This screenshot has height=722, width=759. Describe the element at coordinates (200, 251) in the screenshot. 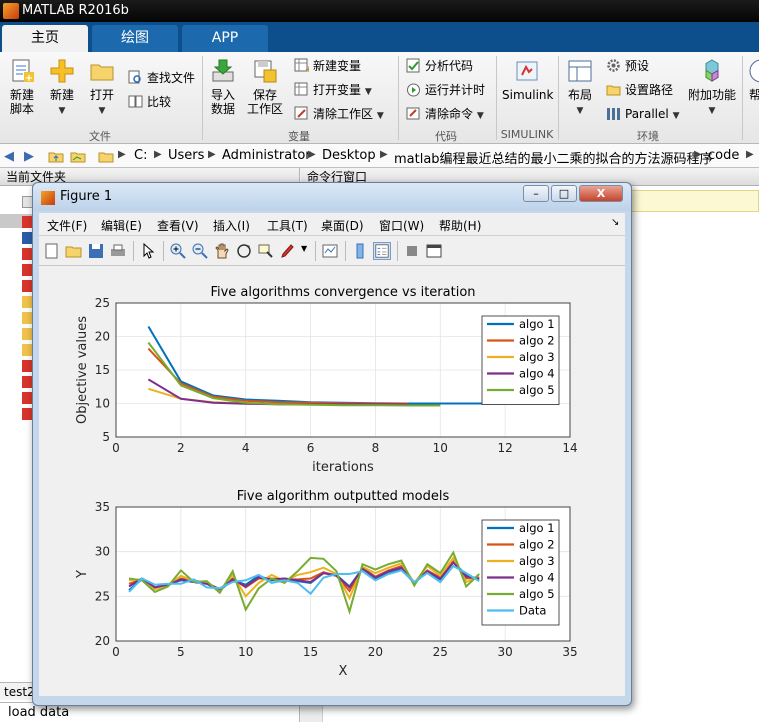

I see `zoom-out-icon` at that location.